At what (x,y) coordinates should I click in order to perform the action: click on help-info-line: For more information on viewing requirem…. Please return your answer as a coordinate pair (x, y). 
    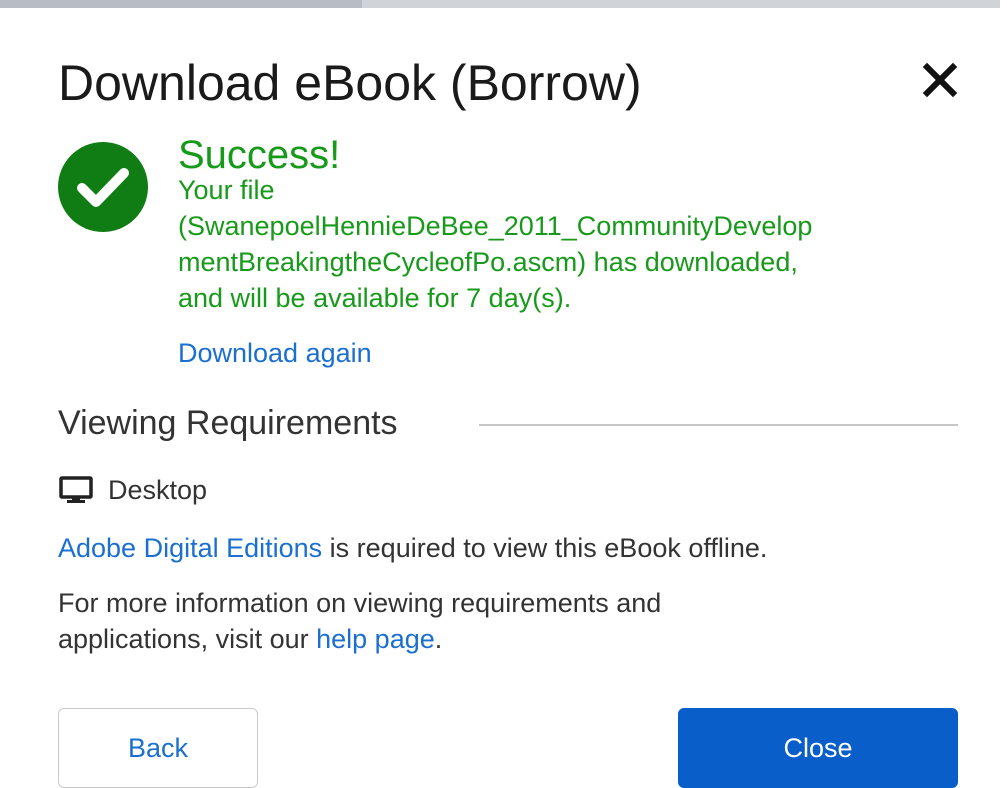
    Looking at the image, I should click on (360, 603).